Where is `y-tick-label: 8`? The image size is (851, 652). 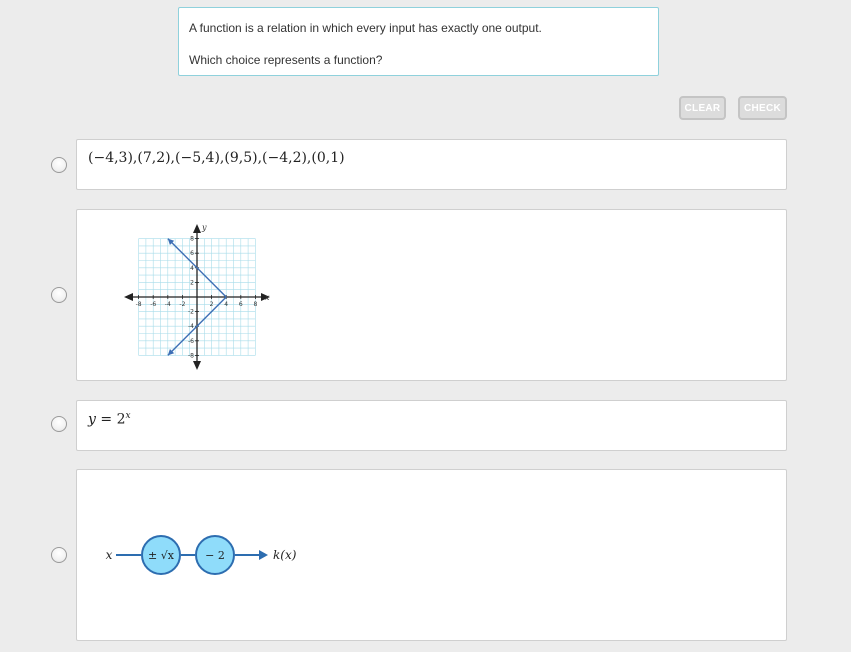 y-tick-label: 8 is located at coordinates (192, 239).